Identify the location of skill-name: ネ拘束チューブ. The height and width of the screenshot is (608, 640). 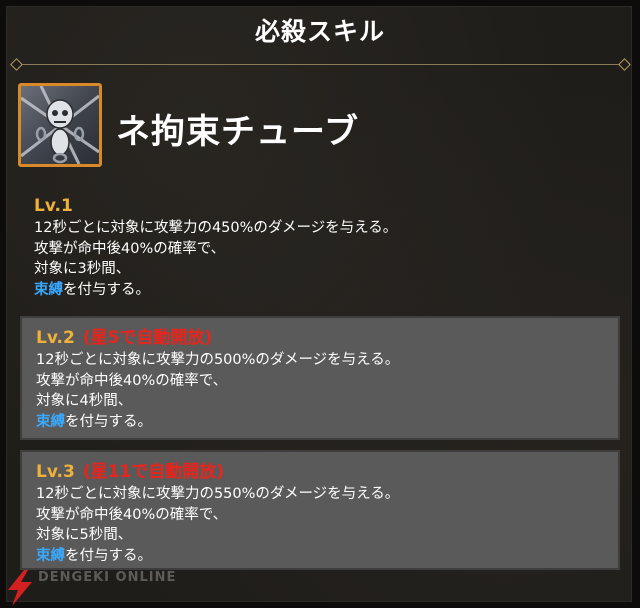
(237, 132).